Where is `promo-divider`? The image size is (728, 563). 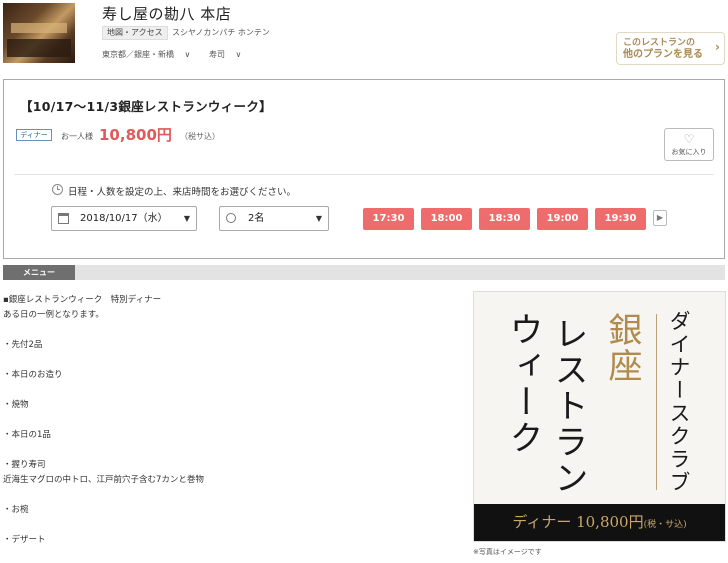 promo-divider is located at coordinates (656, 402).